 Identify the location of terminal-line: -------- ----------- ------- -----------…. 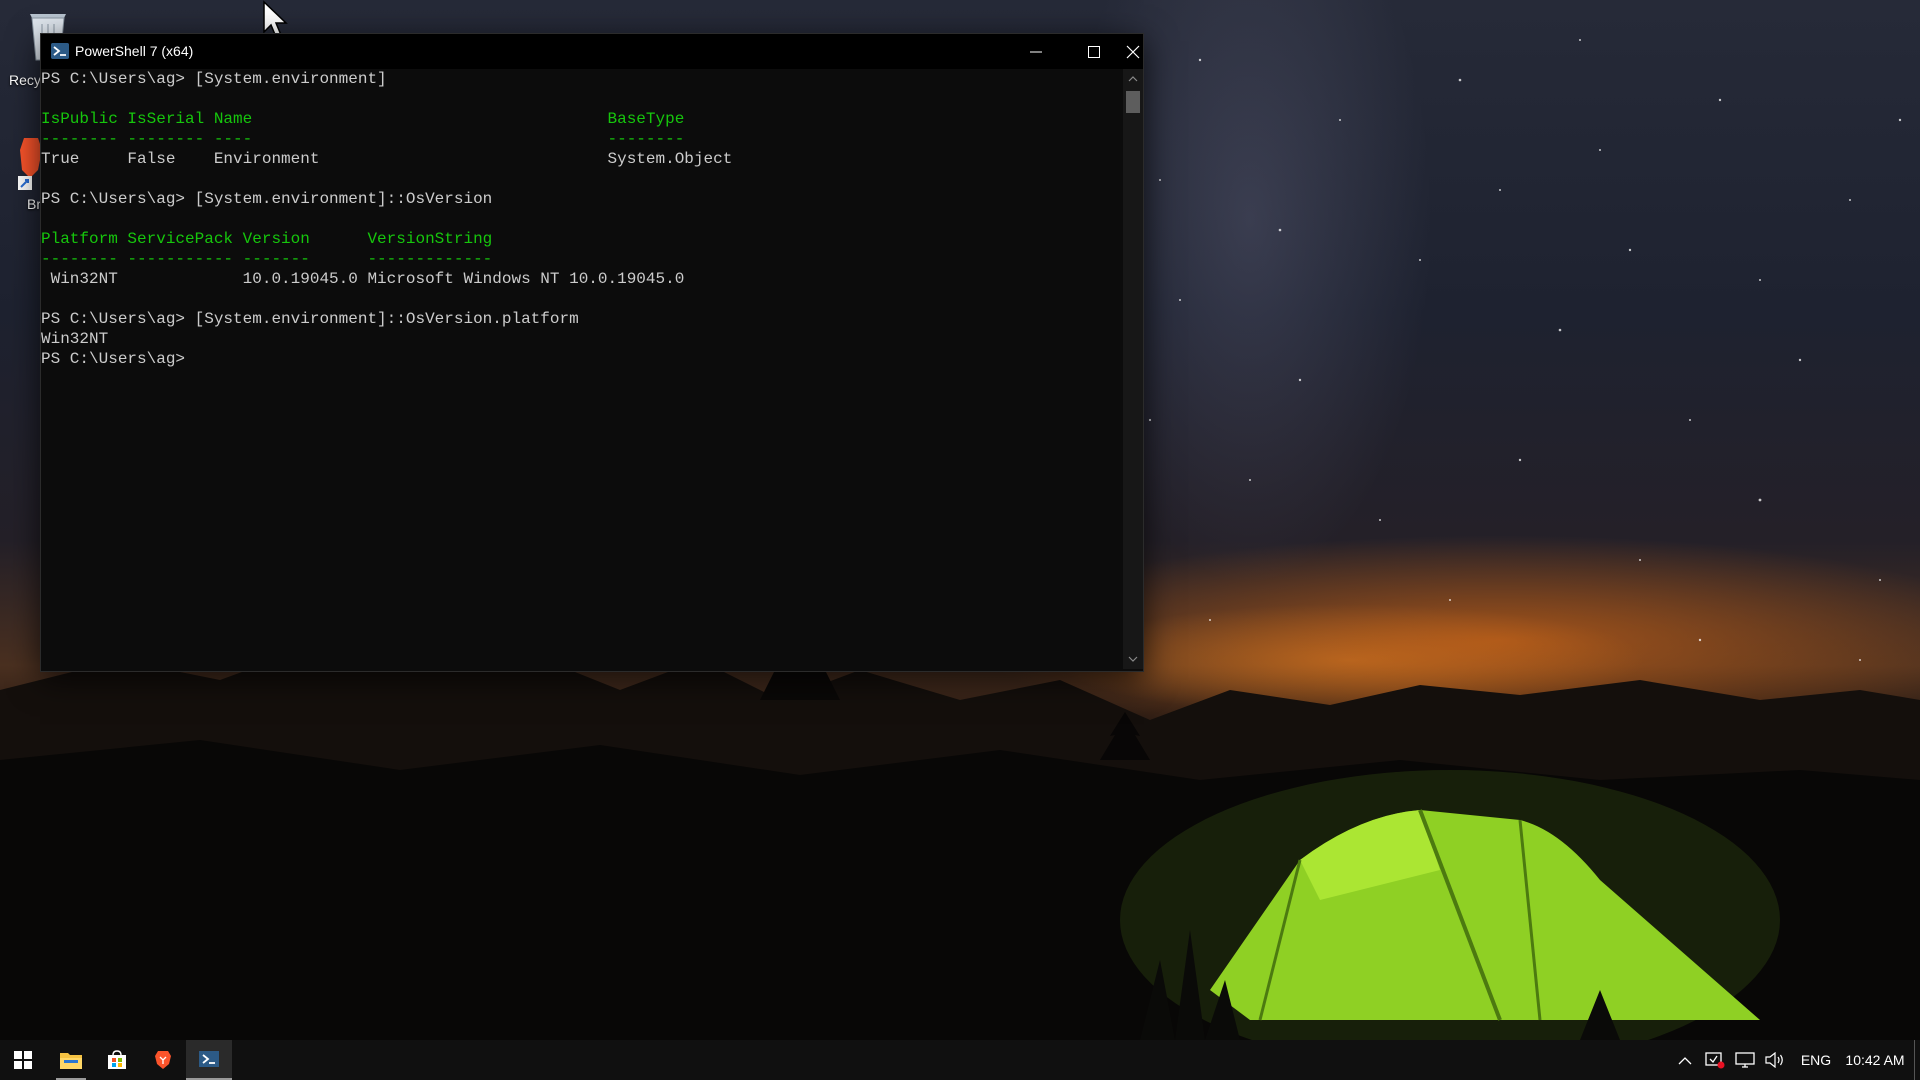
(267, 259).